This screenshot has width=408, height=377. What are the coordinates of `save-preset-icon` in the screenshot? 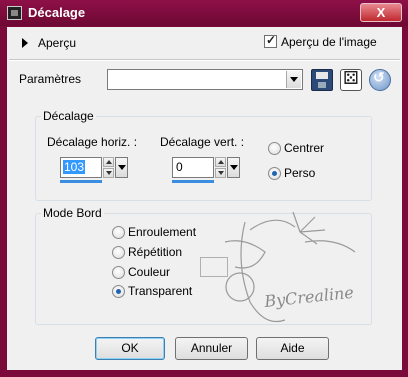 It's located at (322, 80).